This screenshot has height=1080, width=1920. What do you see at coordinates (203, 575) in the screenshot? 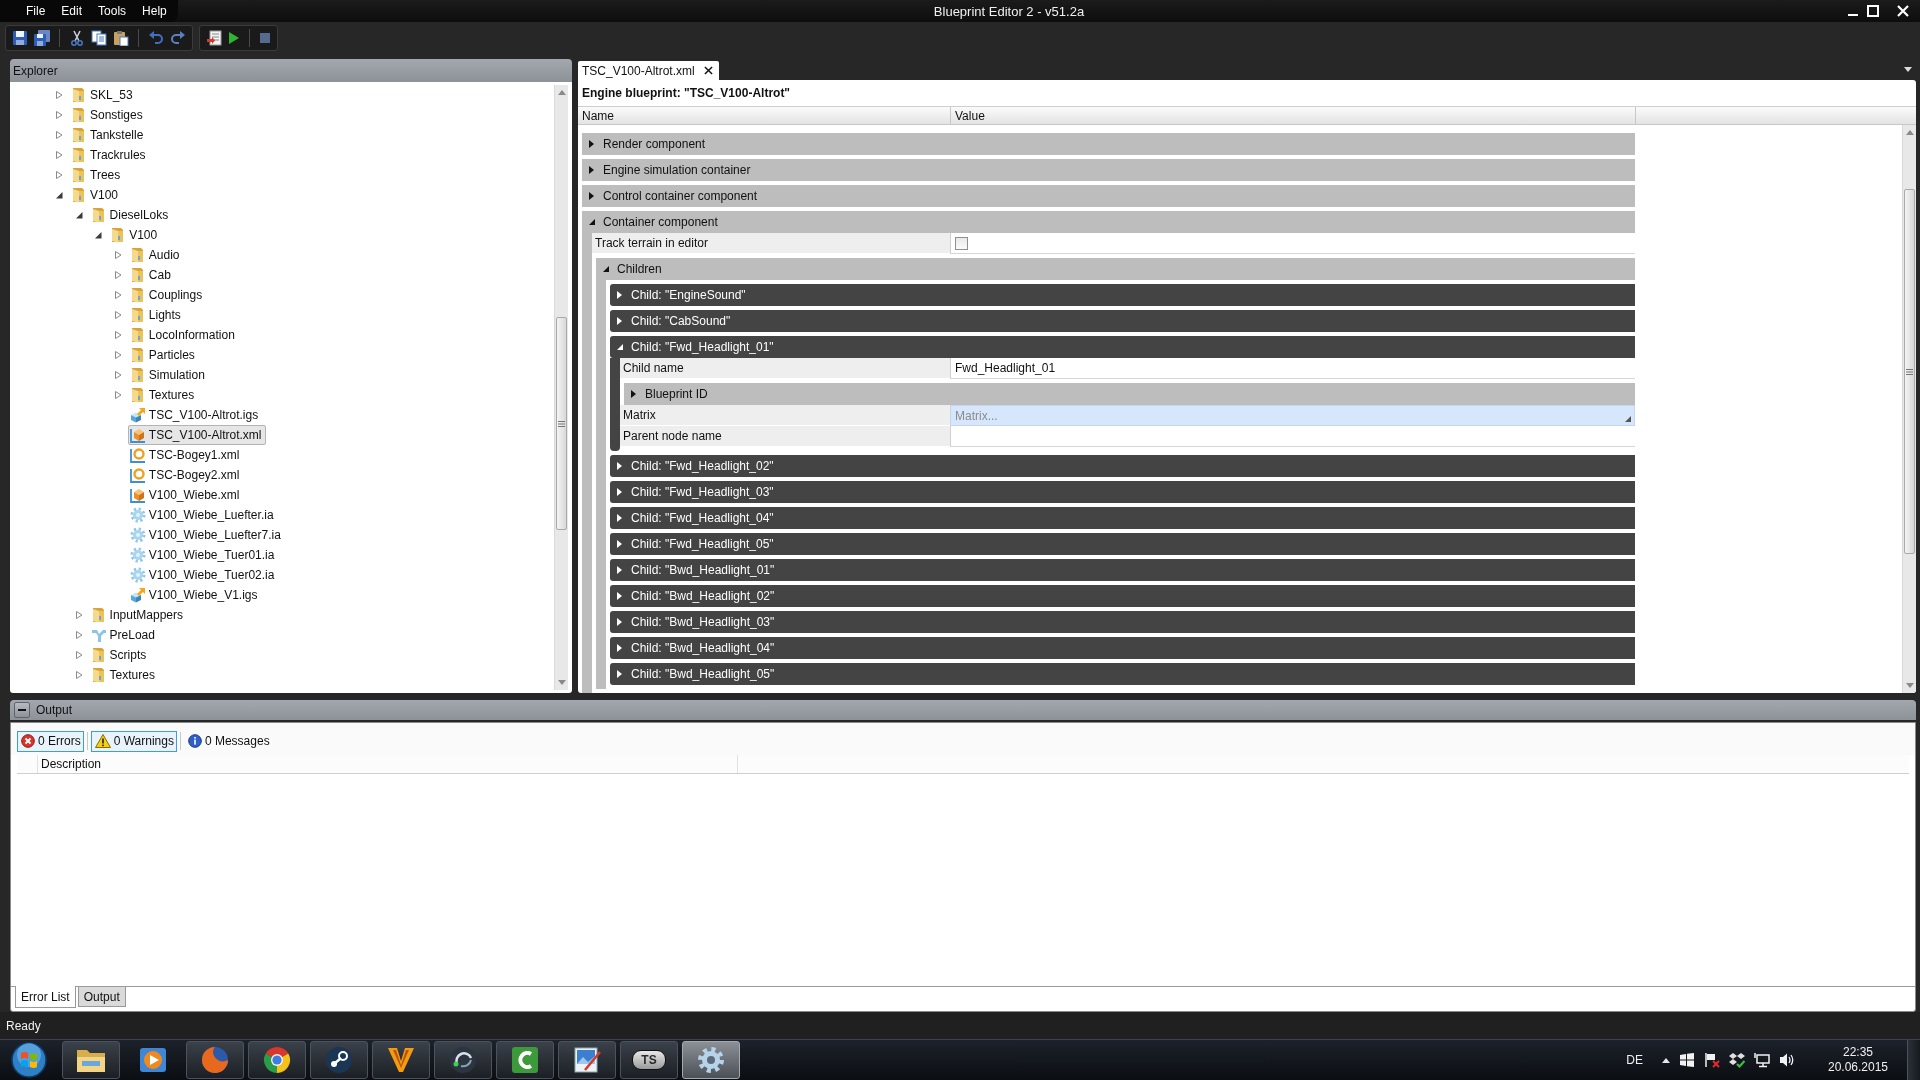
I see `tree-item: V100_Wiebe_Tuer02.ia` at bounding box center [203, 575].